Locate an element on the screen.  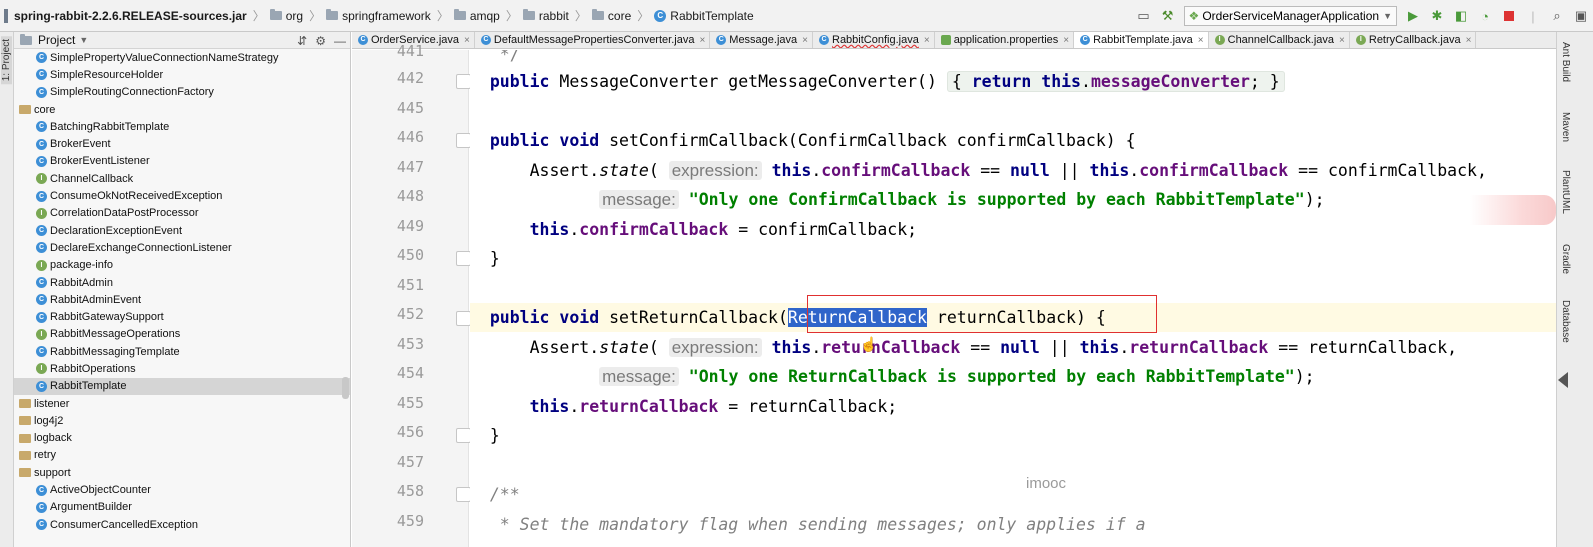
tool-window-tab-plantuml: PlantUML is located at coordinates (1565, 192).